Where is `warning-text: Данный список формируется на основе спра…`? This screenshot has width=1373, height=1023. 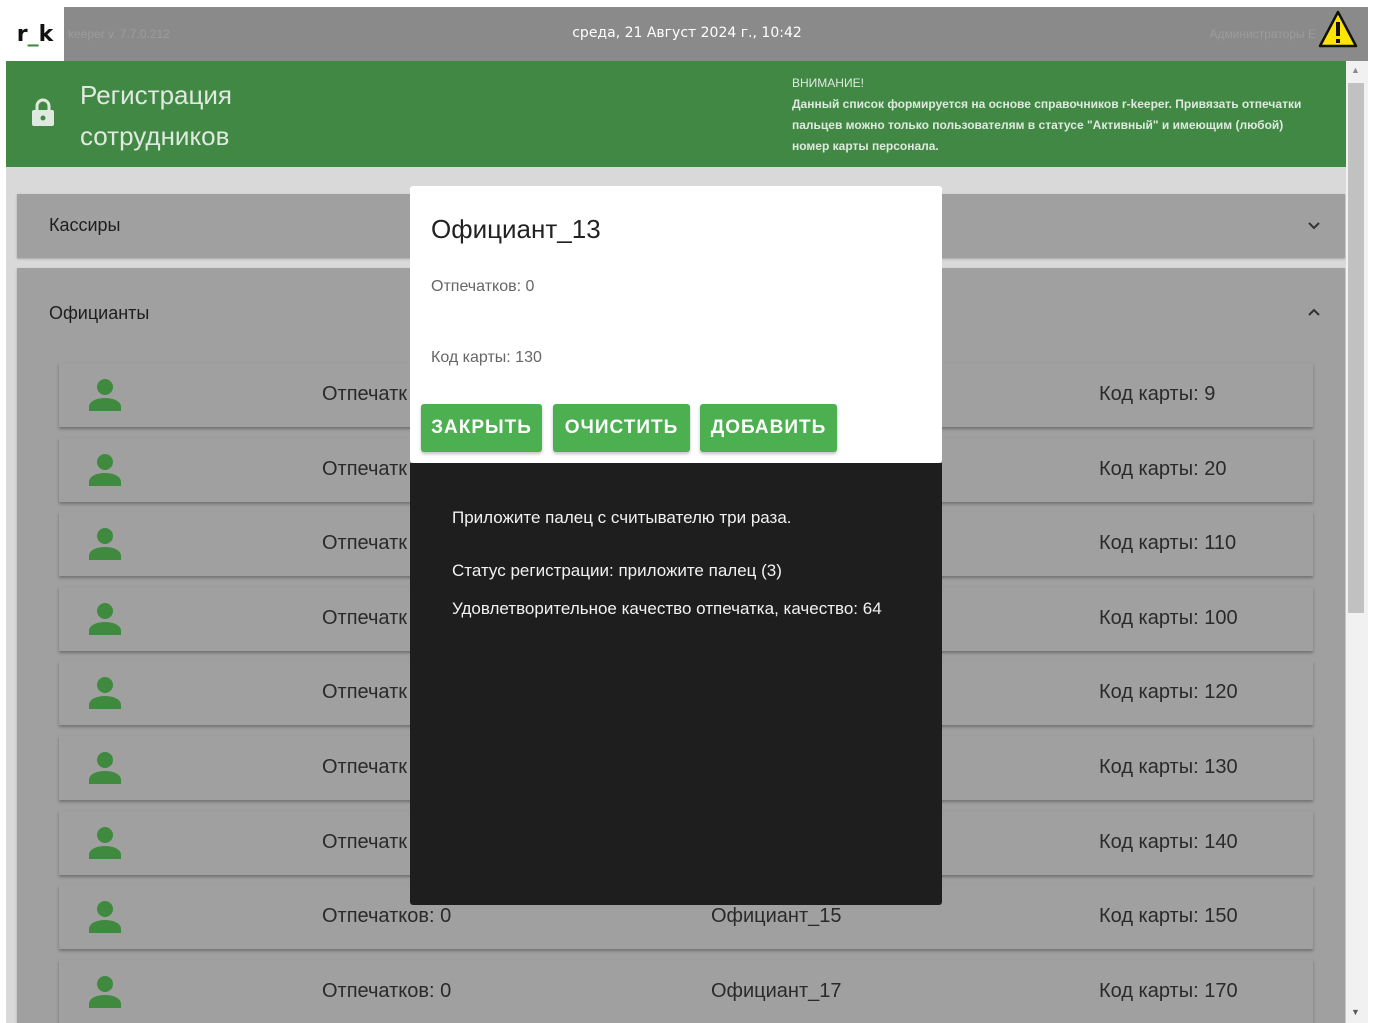 warning-text: Данный список формируется на основе спра… is located at coordinates (1047, 125).